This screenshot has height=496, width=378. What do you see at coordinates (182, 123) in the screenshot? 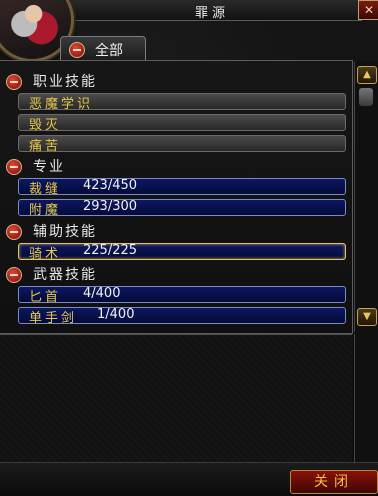
I see `skill-row: 毁灭` at bounding box center [182, 123].